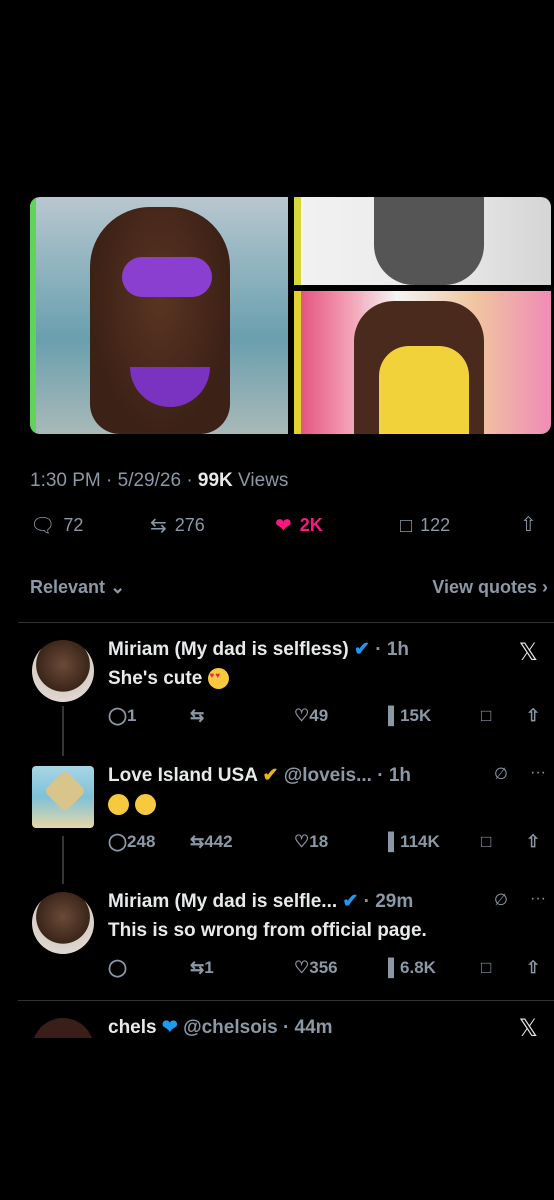 This screenshot has height=1200, width=554. I want to click on like-button: ♡ 356, so click(316, 968).